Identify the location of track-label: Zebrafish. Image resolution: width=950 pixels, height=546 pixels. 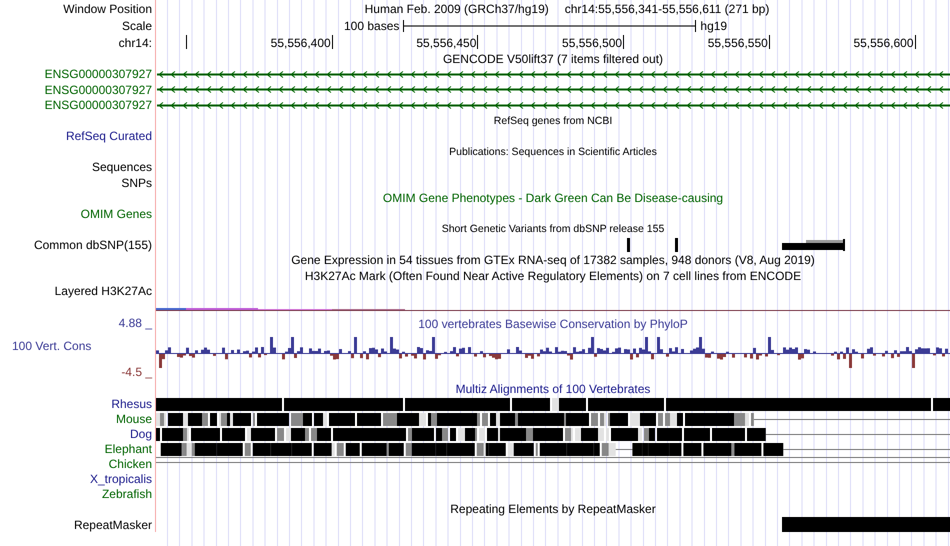
(127, 494).